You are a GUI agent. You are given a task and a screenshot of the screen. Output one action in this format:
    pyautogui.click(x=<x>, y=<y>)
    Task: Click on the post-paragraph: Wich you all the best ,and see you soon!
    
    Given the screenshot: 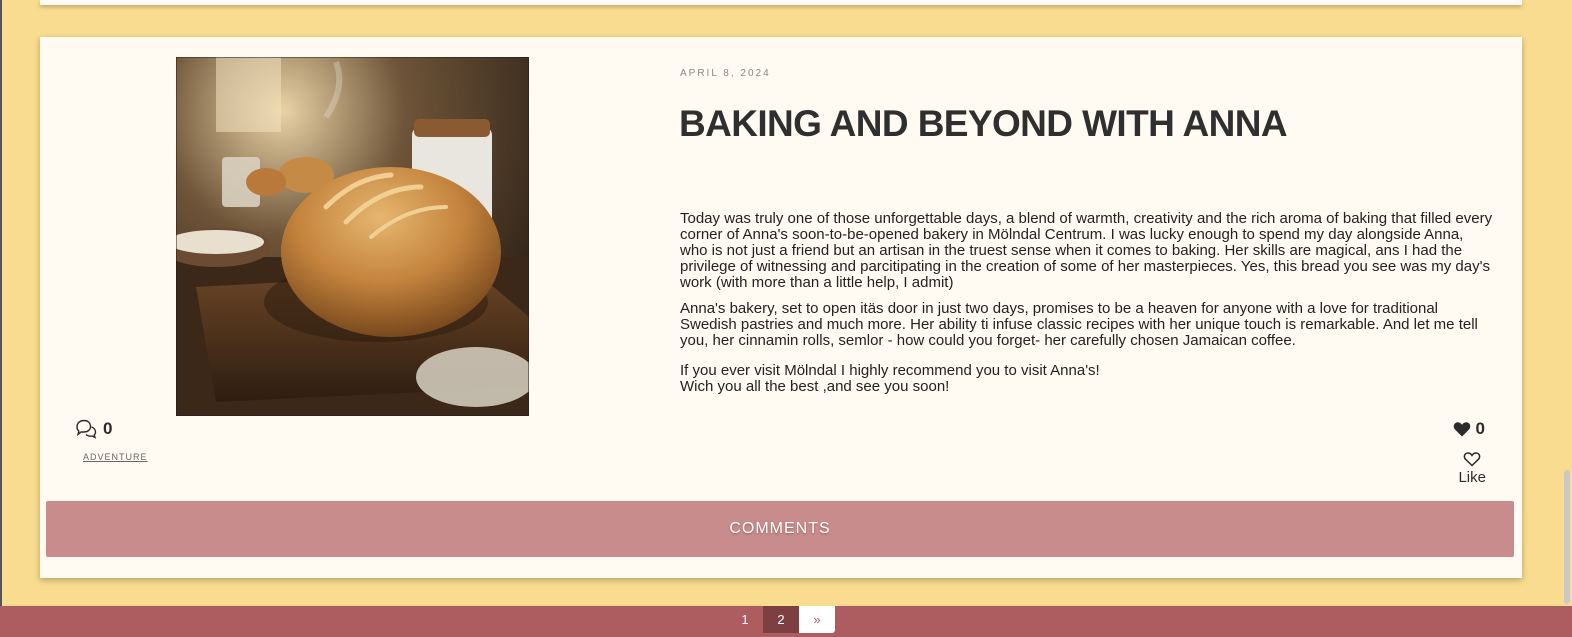 What is the action you would take?
    pyautogui.click(x=815, y=386)
    